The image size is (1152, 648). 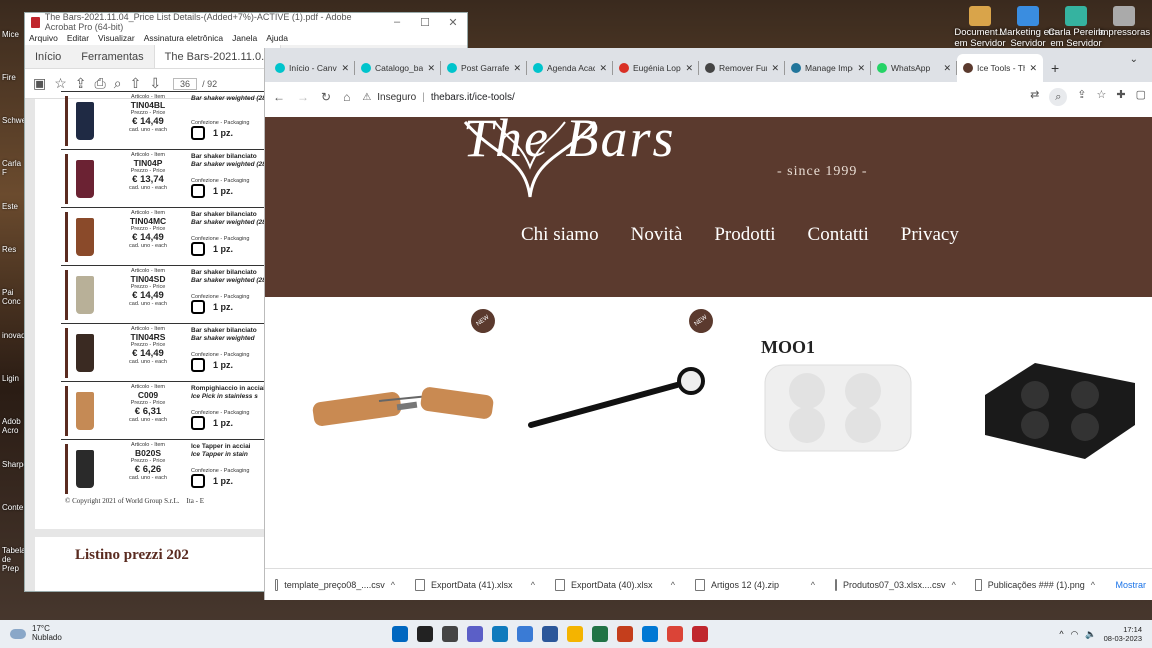 I want to click on save-icon: ▣, so click(x=39, y=83).